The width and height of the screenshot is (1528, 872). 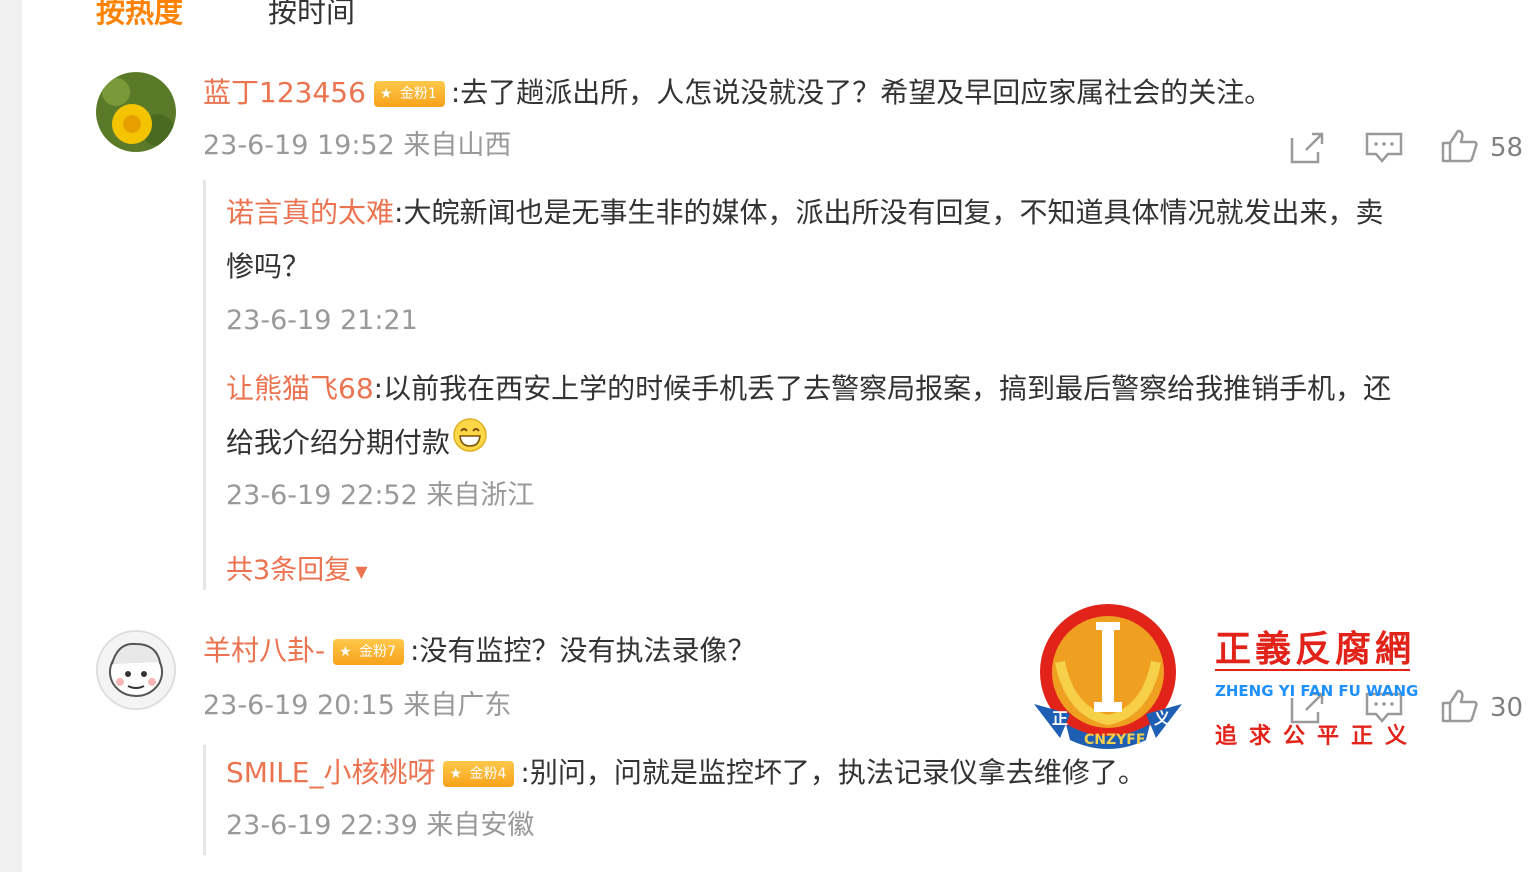 What do you see at coordinates (380, 825) in the screenshot?
I see `reply-meta: 23-6-19 22:39 来自安徽` at bounding box center [380, 825].